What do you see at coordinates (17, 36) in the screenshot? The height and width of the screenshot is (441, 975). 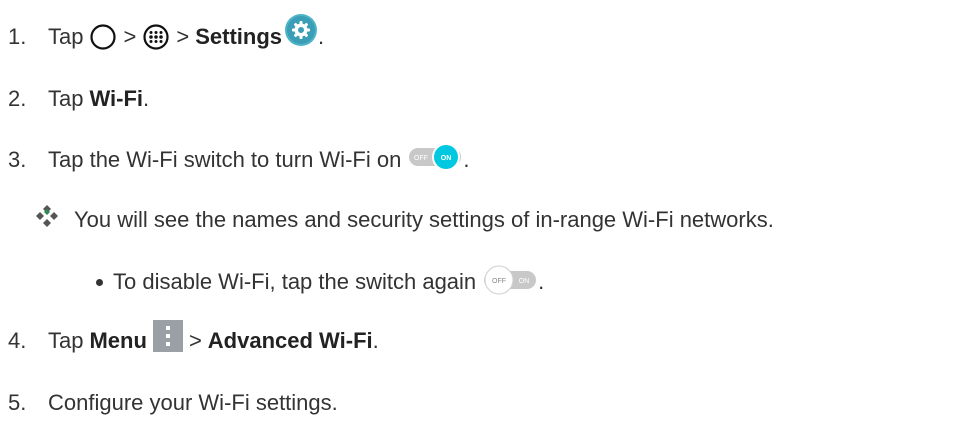 I see `step-number: 1.` at bounding box center [17, 36].